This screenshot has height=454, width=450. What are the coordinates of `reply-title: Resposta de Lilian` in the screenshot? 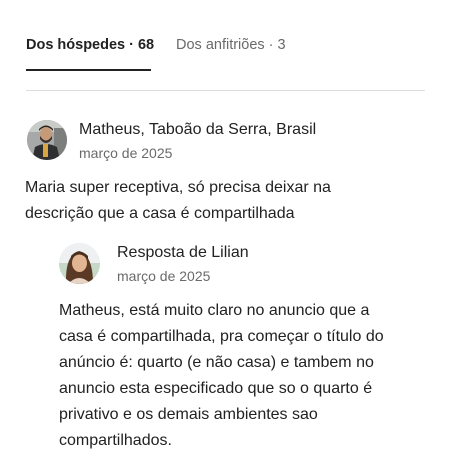 It's located at (183, 252).